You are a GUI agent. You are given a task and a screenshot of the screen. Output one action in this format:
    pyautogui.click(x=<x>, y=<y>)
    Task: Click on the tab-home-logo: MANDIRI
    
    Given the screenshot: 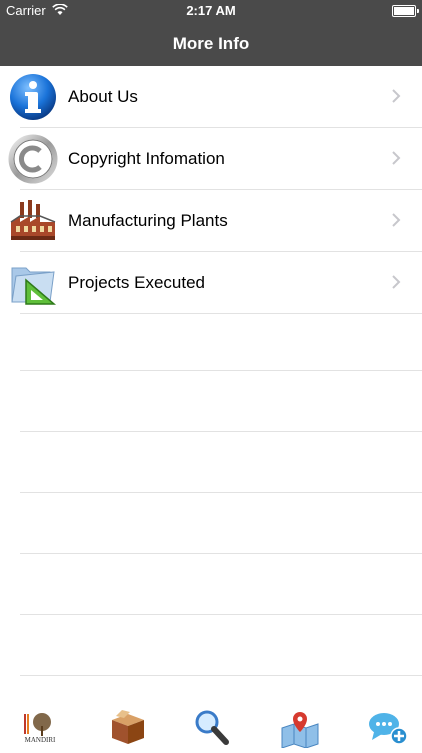 What is the action you would take?
    pyautogui.click(x=40, y=727)
    